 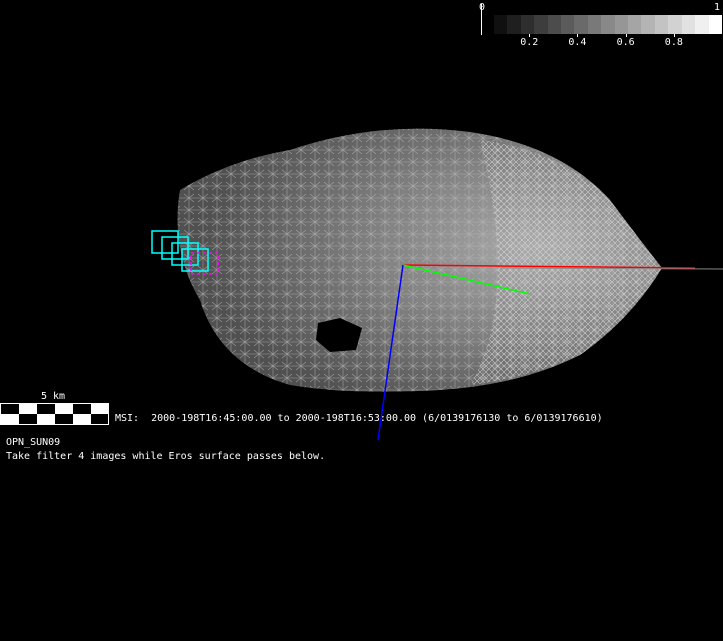 I want to click on scale-bar, so click(x=54, y=414).